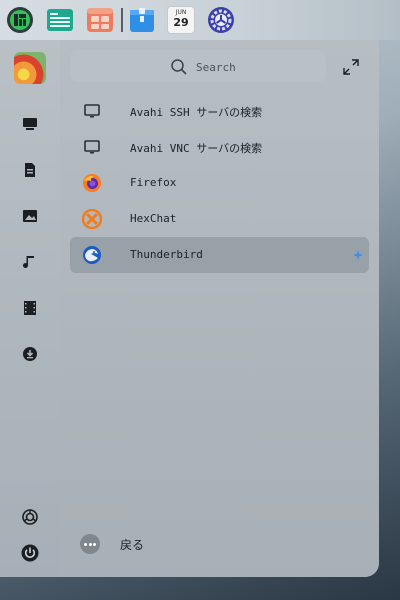 The image size is (400, 600). I want to click on dock-separator, so click(122, 20).